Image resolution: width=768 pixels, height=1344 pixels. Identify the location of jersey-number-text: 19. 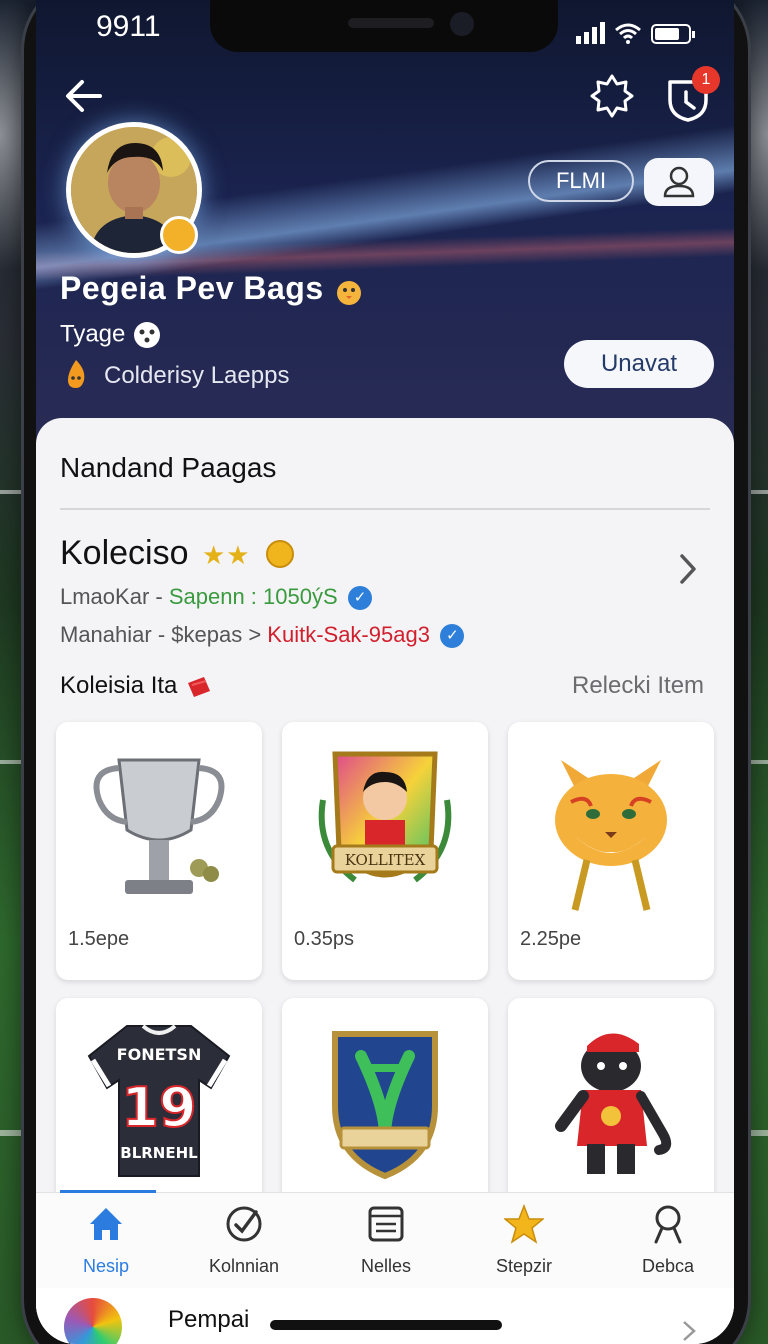
(158, 1107).